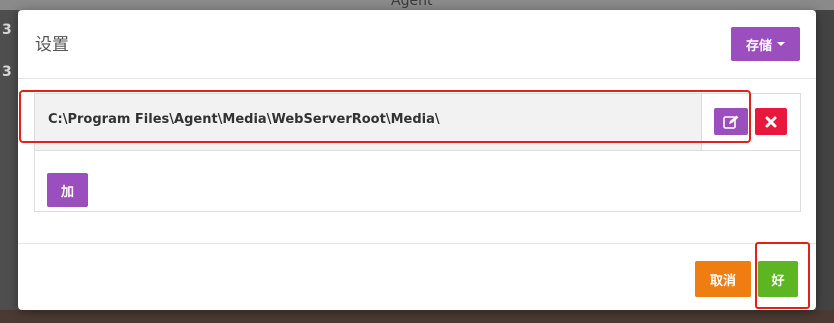  Describe the element at coordinates (385, 116) in the screenshot. I see `path-row-highlight` at that location.